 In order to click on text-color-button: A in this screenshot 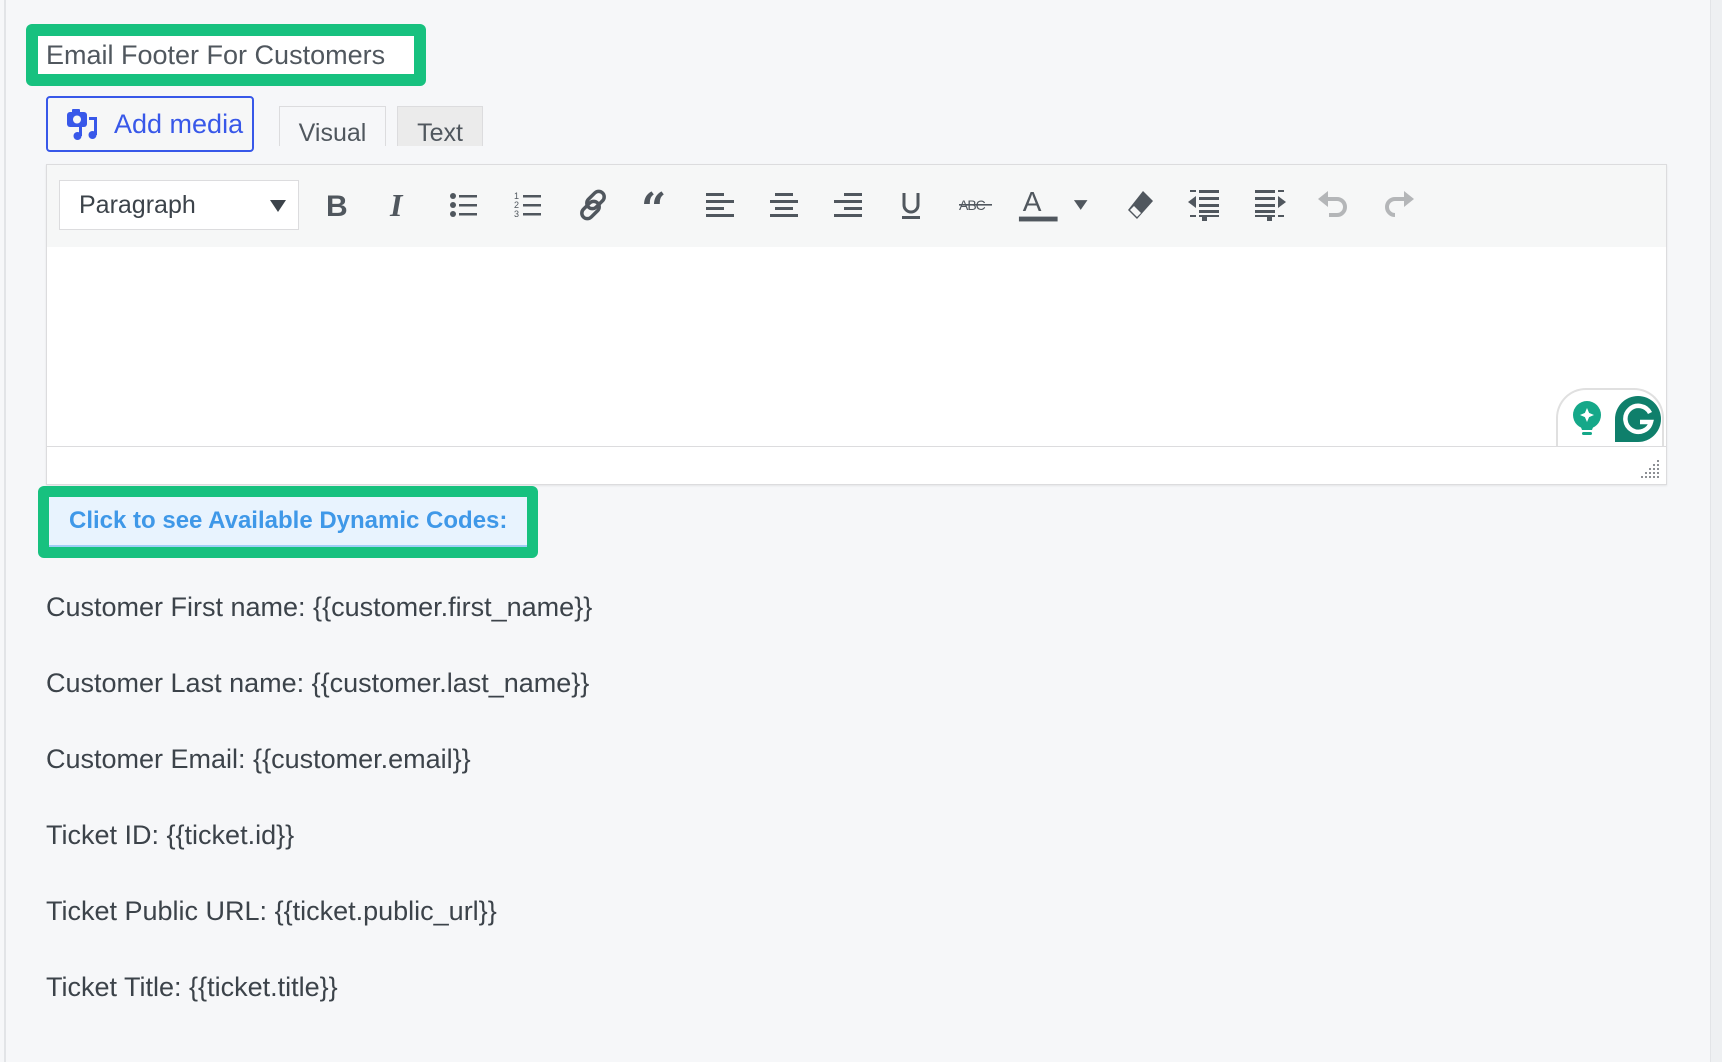, I will do `click(1053, 205)`.